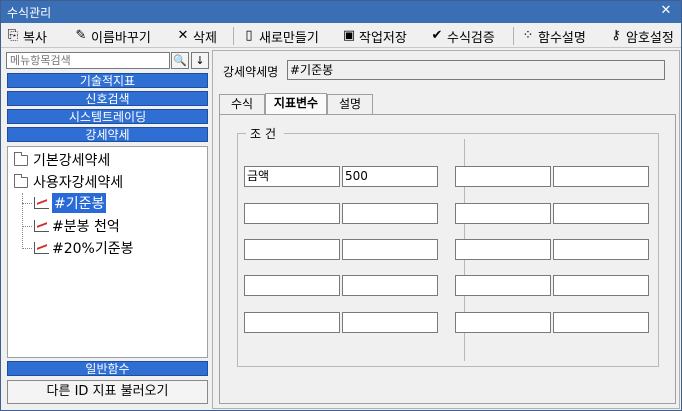  What do you see at coordinates (476, 70) in the screenshot?
I see `formula-name-field: #기준봉` at bounding box center [476, 70].